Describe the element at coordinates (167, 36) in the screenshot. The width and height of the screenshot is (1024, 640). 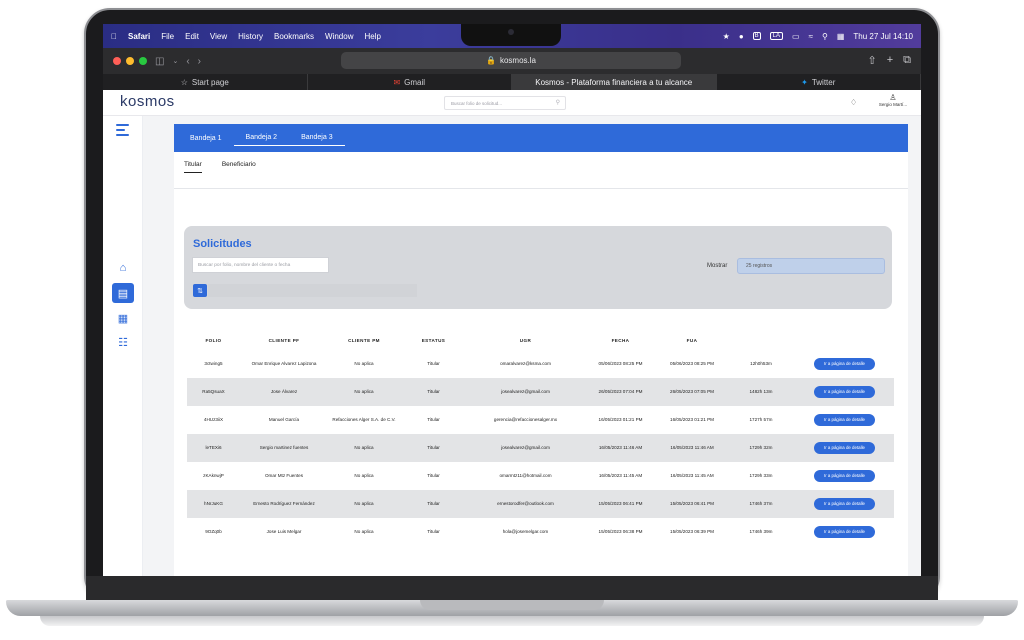
I see `menu-file: File` at that location.